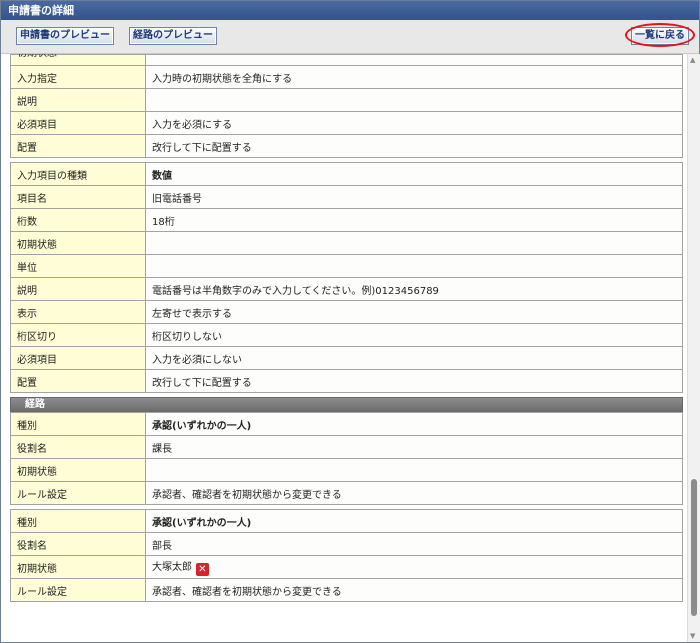 The width and height of the screenshot is (700, 643). Describe the element at coordinates (414, 77) in the screenshot. I see `row-value: 入力時の初期状態を全角にする` at that location.